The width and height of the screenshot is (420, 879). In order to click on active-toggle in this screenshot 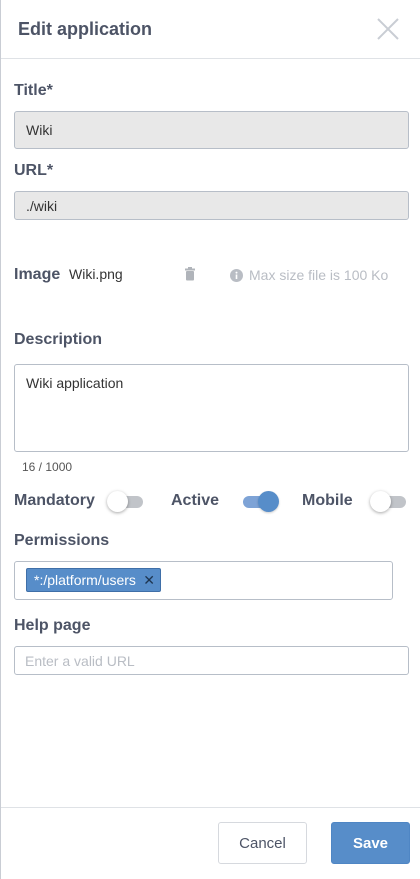, I will do `click(259, 501)`.